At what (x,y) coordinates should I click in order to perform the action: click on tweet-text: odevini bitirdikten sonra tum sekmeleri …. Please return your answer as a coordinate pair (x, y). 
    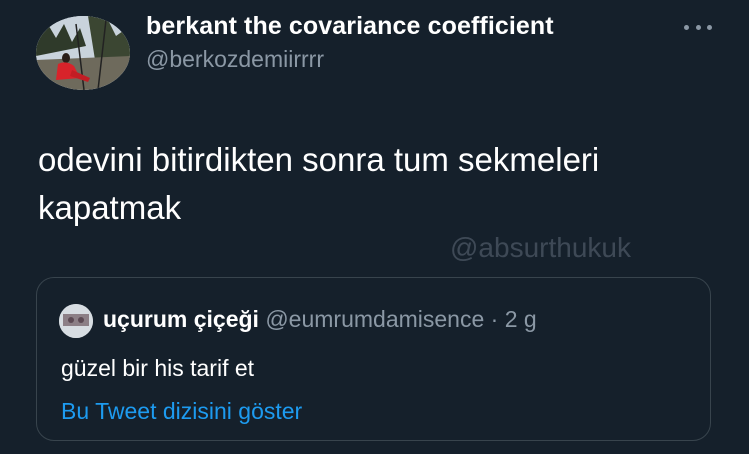
    Looking at the image, I should click on (319, 183).